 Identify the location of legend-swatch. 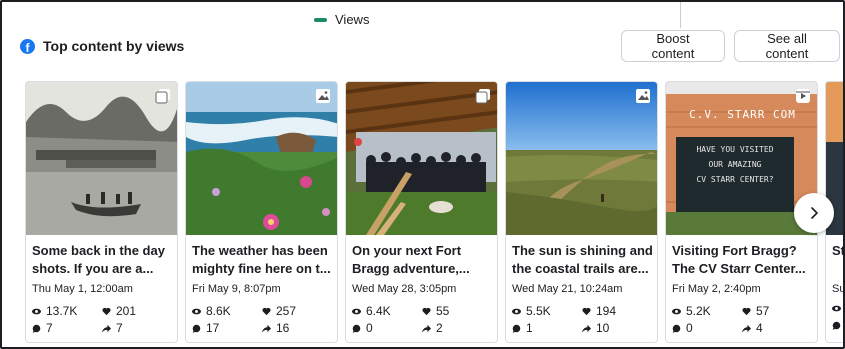
(320, 19).